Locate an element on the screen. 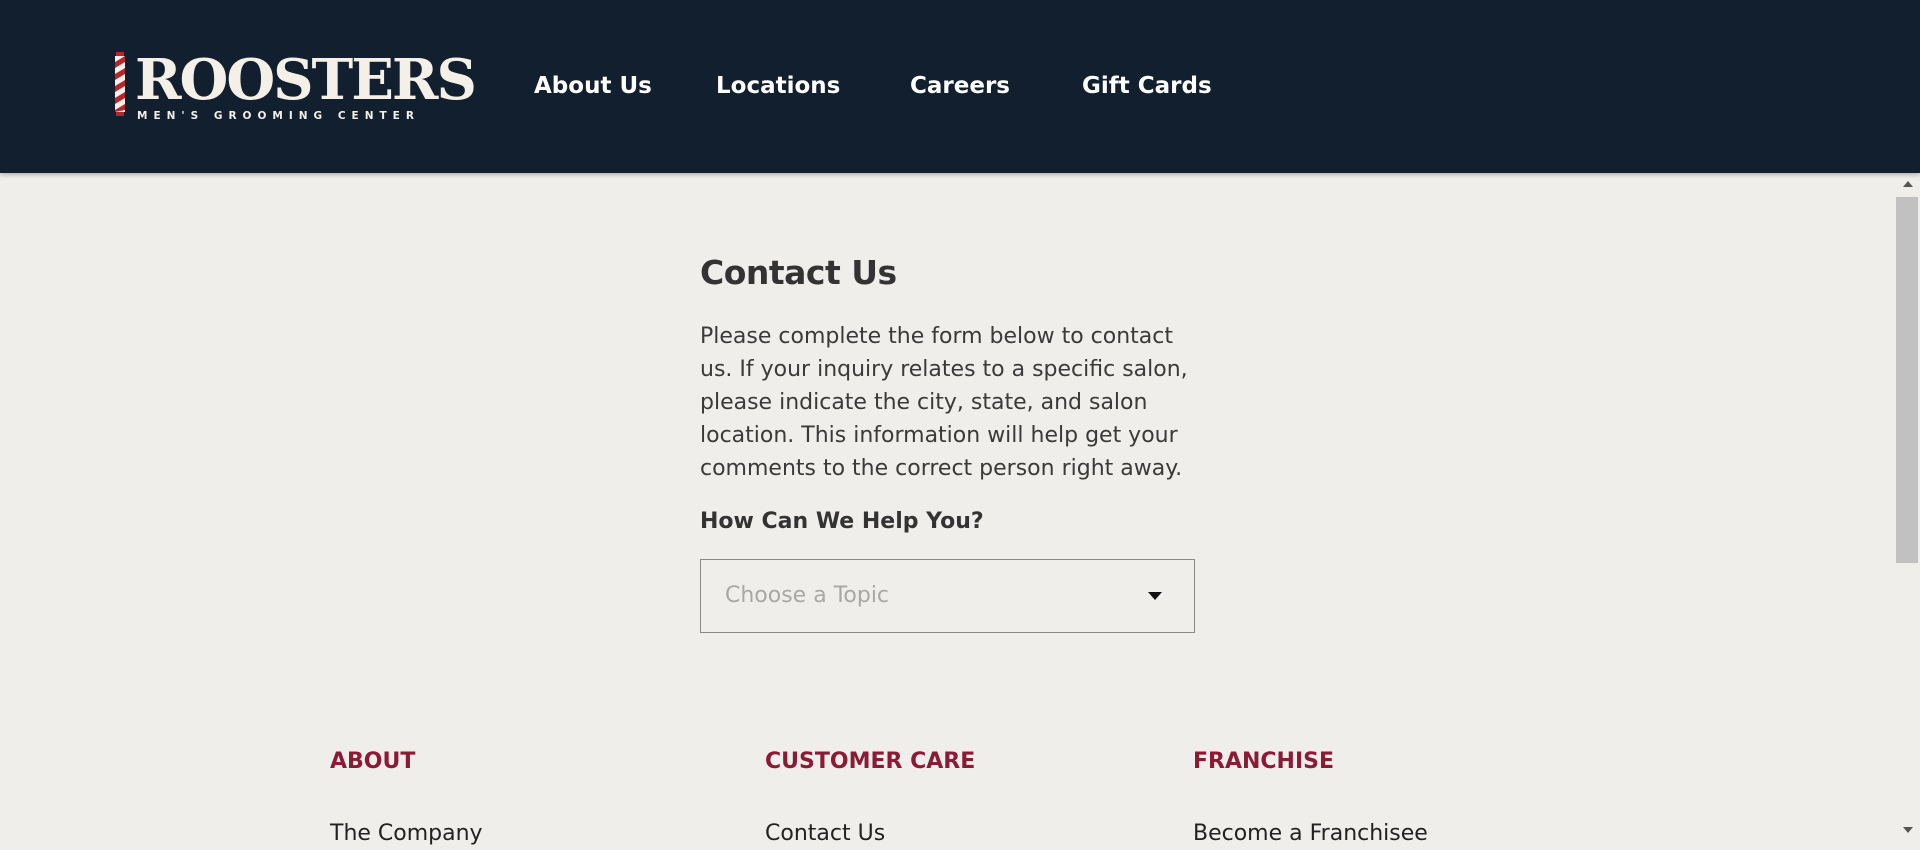  nav-careers: Careers is located at coordinates (960, 86).